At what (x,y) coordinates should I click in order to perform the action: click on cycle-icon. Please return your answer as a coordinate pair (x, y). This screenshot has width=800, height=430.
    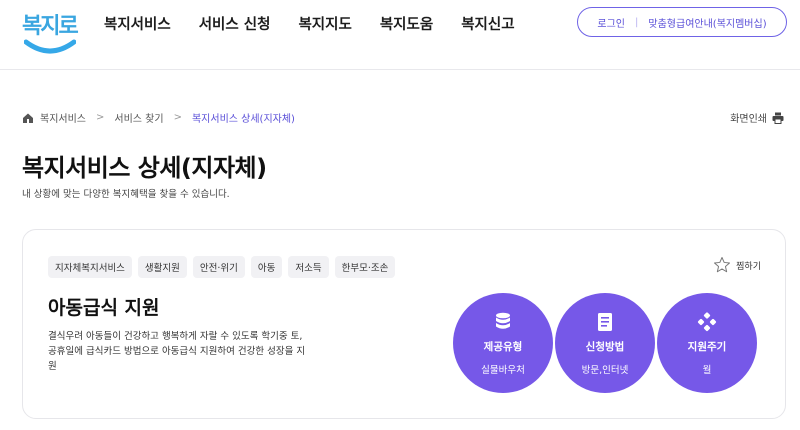
    Looking at the image, I should click on (707, 321).